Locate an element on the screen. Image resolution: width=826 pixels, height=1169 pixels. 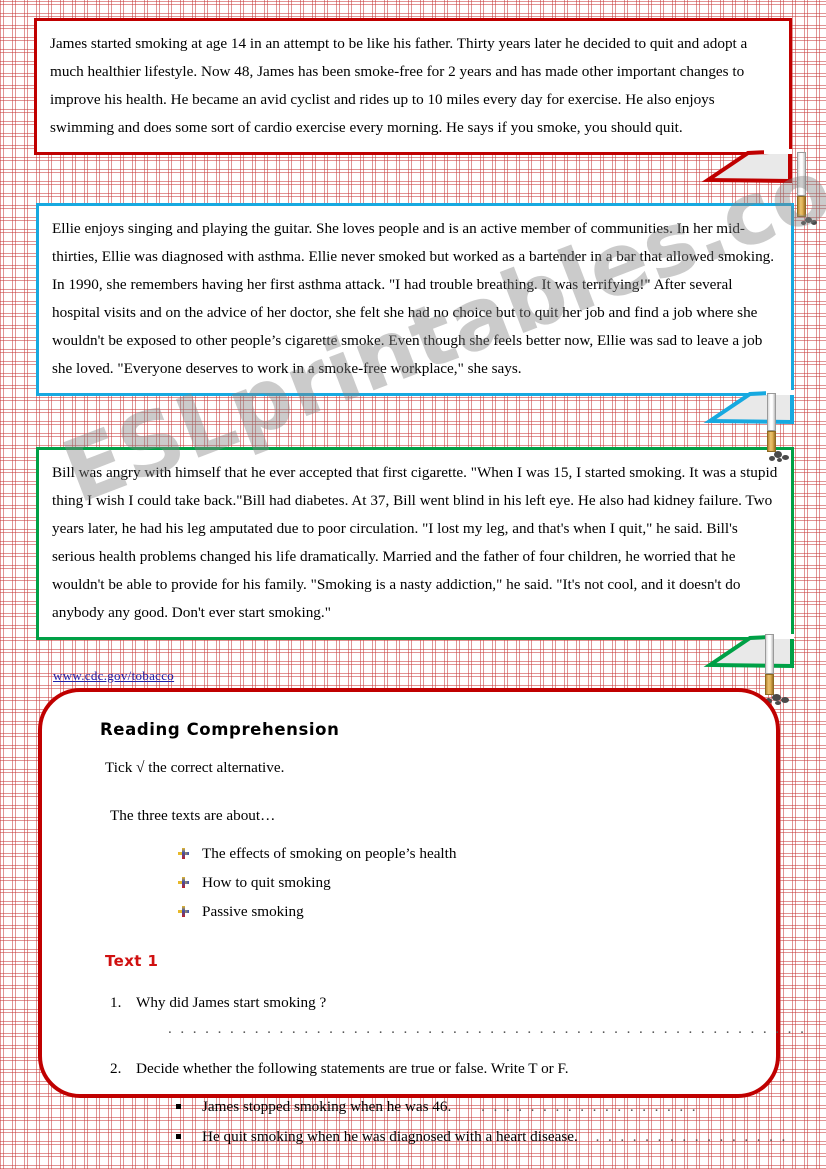
statement-answer-line: . . . . . . . . . . . . . . . . is located at coordinates (692, 1136).